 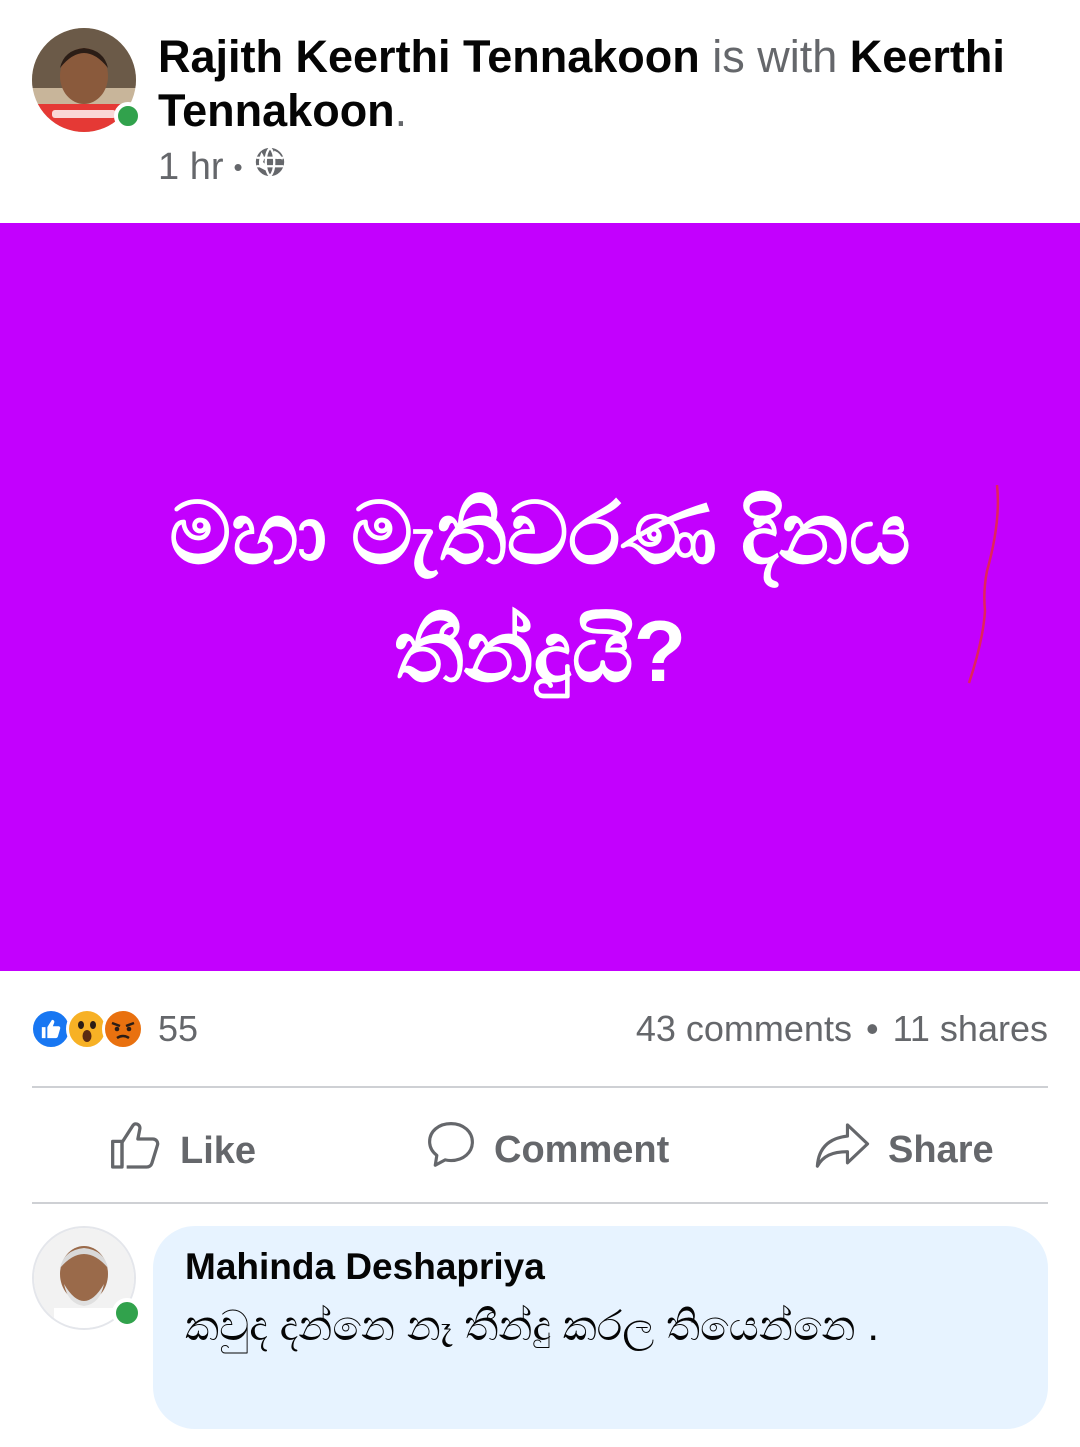 I want to click on post-counts: 43 comments • 11 shares, so click(x=842, y=1029).